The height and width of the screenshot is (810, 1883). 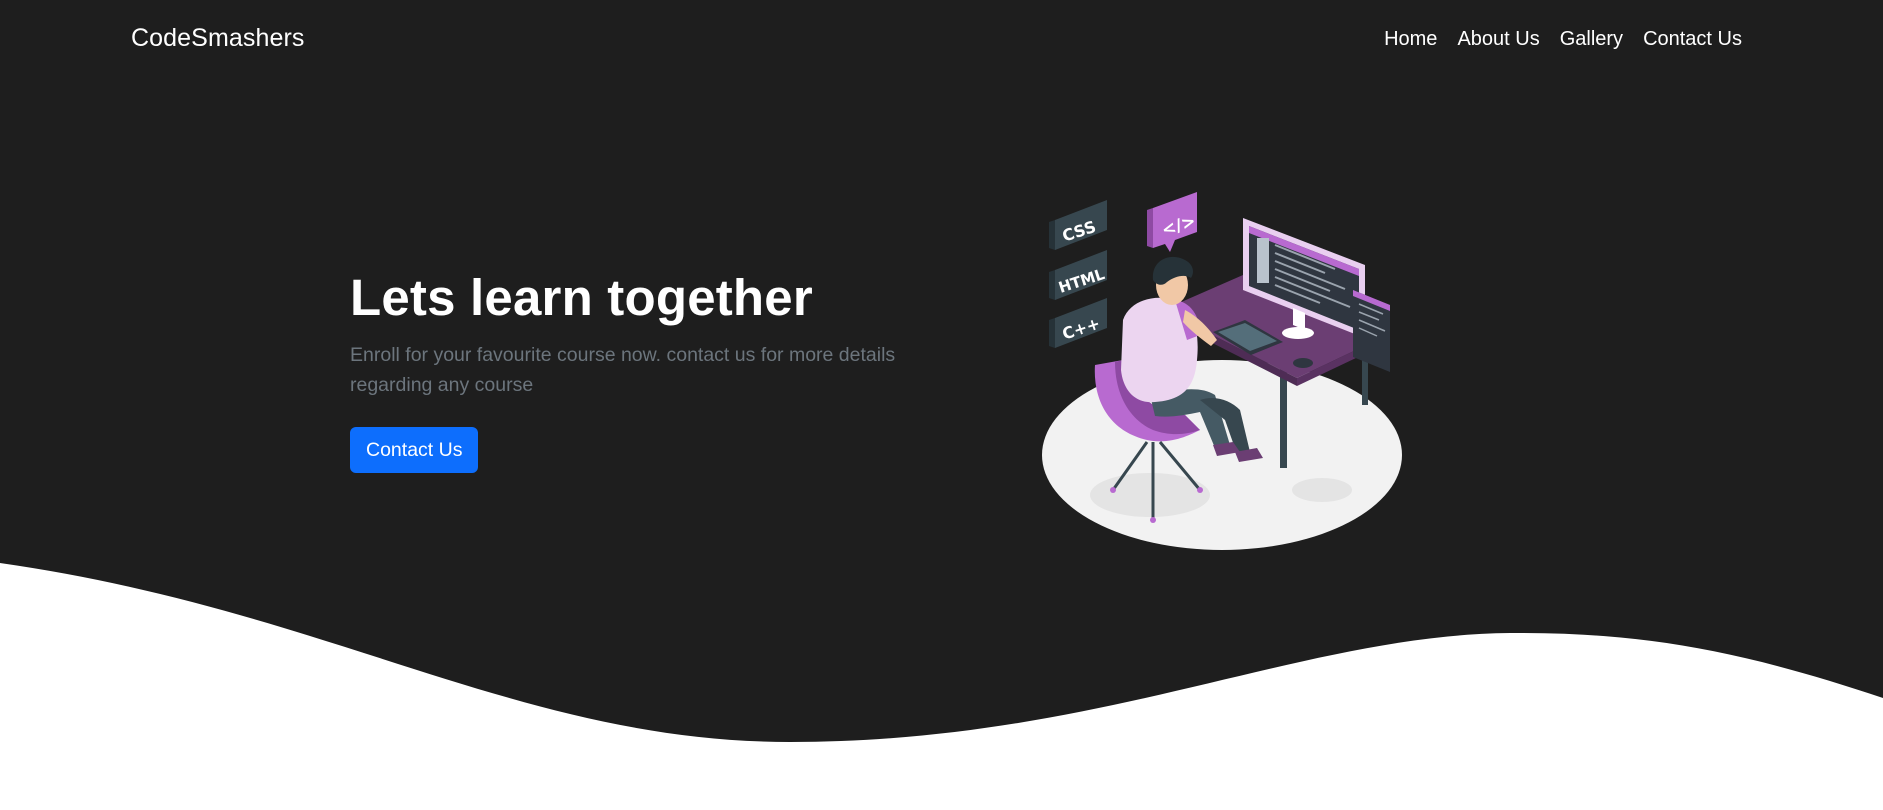 What do you see at coordinates (1591, 39) in the screenshot?
I see `nav-link-gallery: Gallery` at bounding box center [1591, 39].